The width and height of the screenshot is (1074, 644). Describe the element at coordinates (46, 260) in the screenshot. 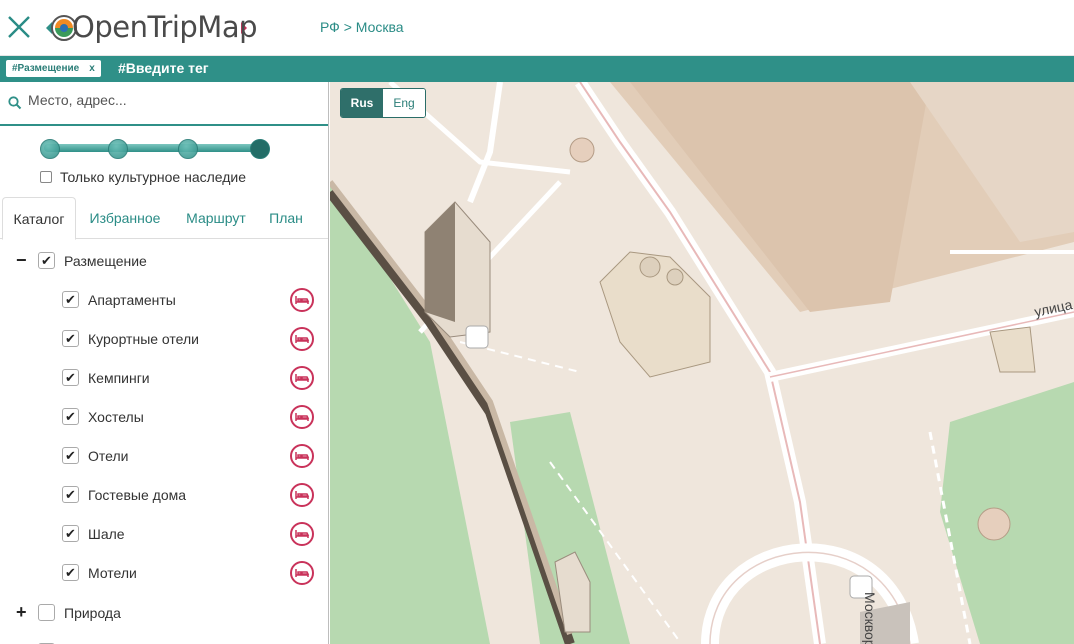

I see `group-checkbox: ✔` at that location.